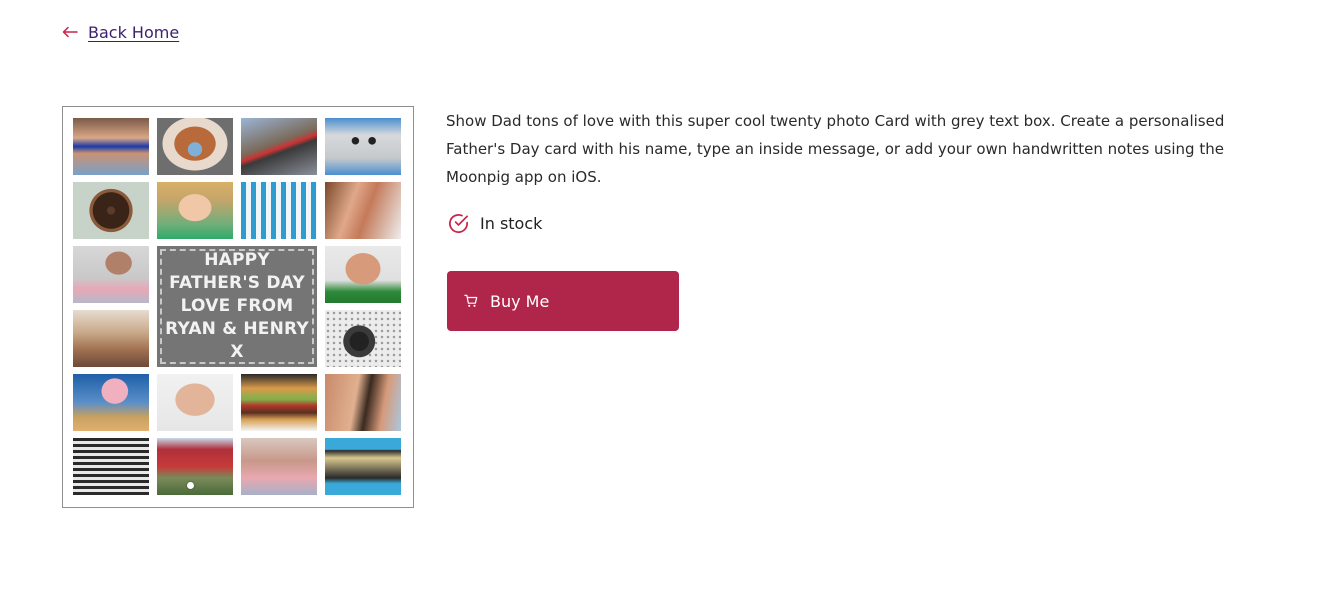  What do you see at coordinates (471, 300) in the screenshot?
I see `cart-icon` at bounding box center [471, 300].